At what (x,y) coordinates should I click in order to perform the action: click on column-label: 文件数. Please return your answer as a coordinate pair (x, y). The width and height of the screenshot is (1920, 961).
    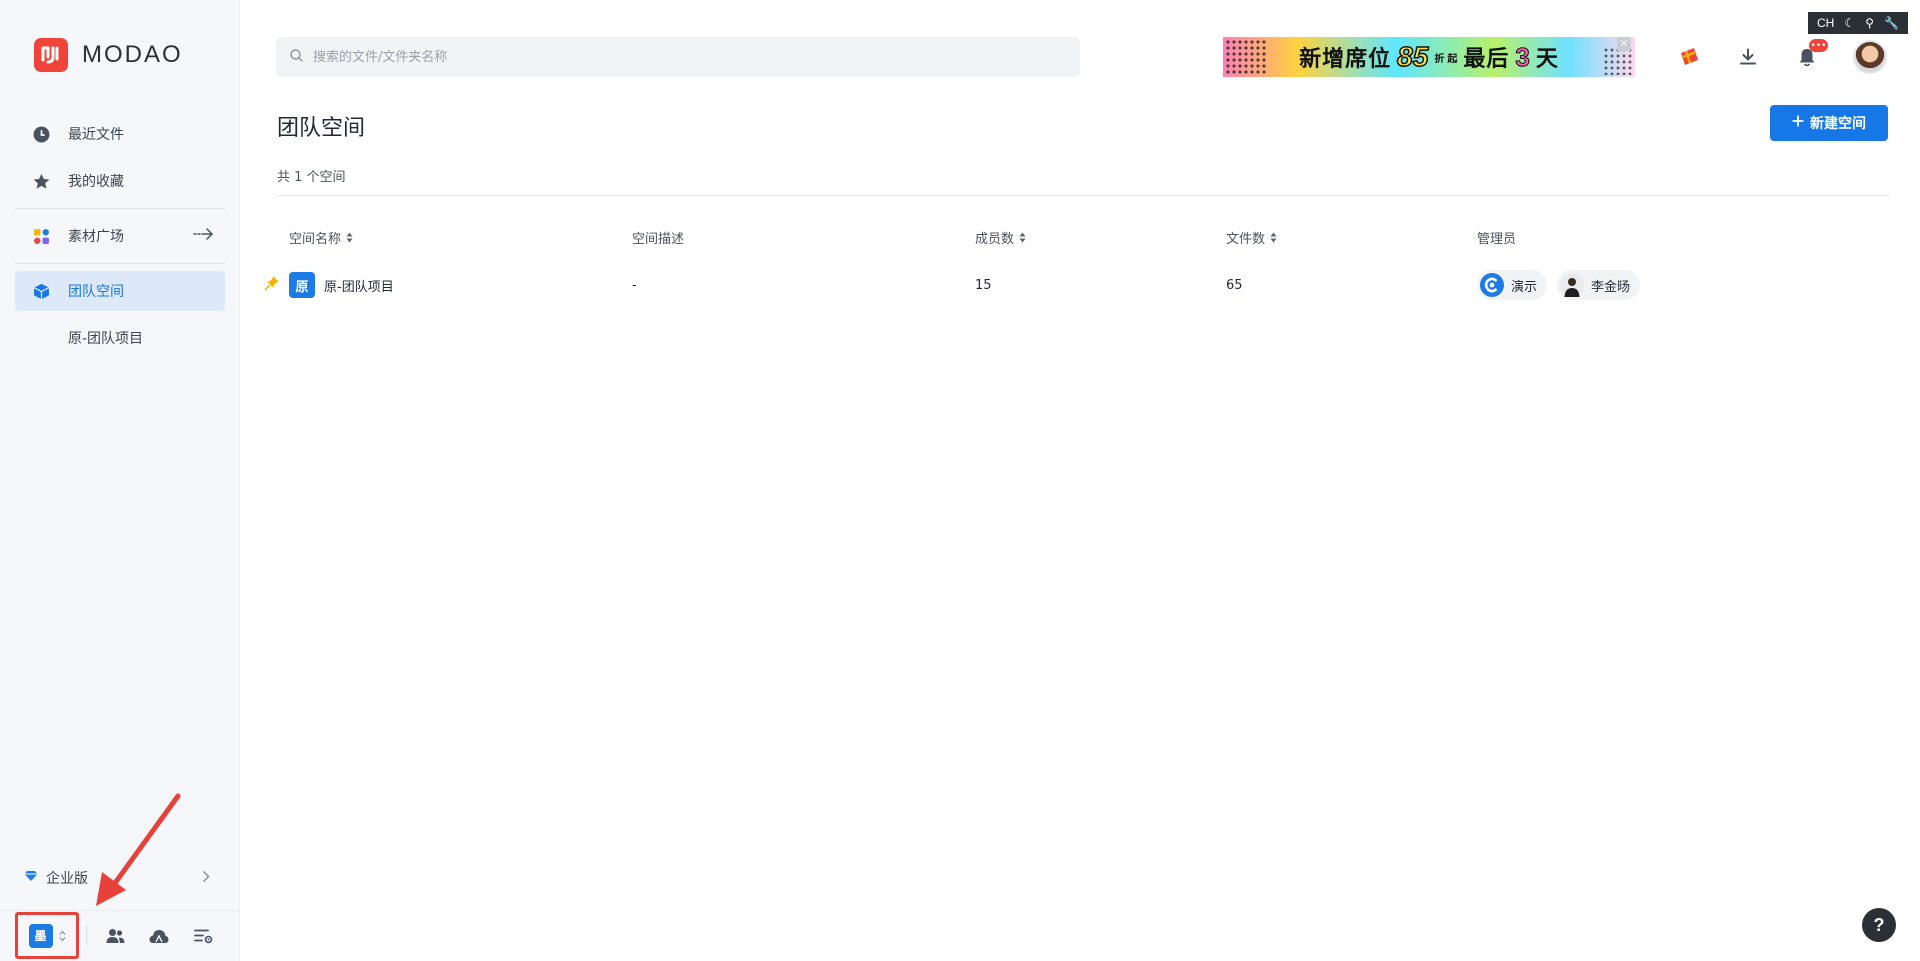
    Looking at the image, I should click on (1246, 239).